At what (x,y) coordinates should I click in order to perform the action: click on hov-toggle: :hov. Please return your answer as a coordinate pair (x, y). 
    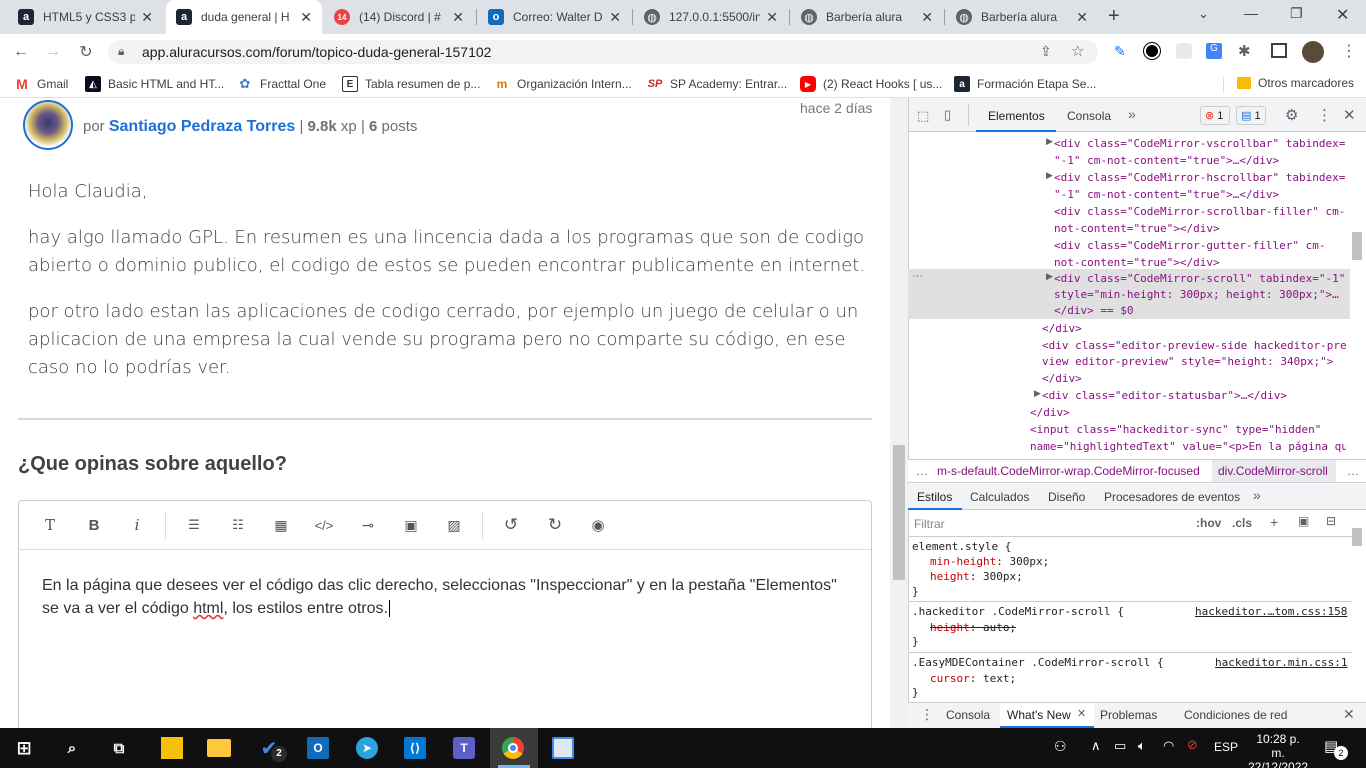
    Looking at the image, I should click on (1208, 523).